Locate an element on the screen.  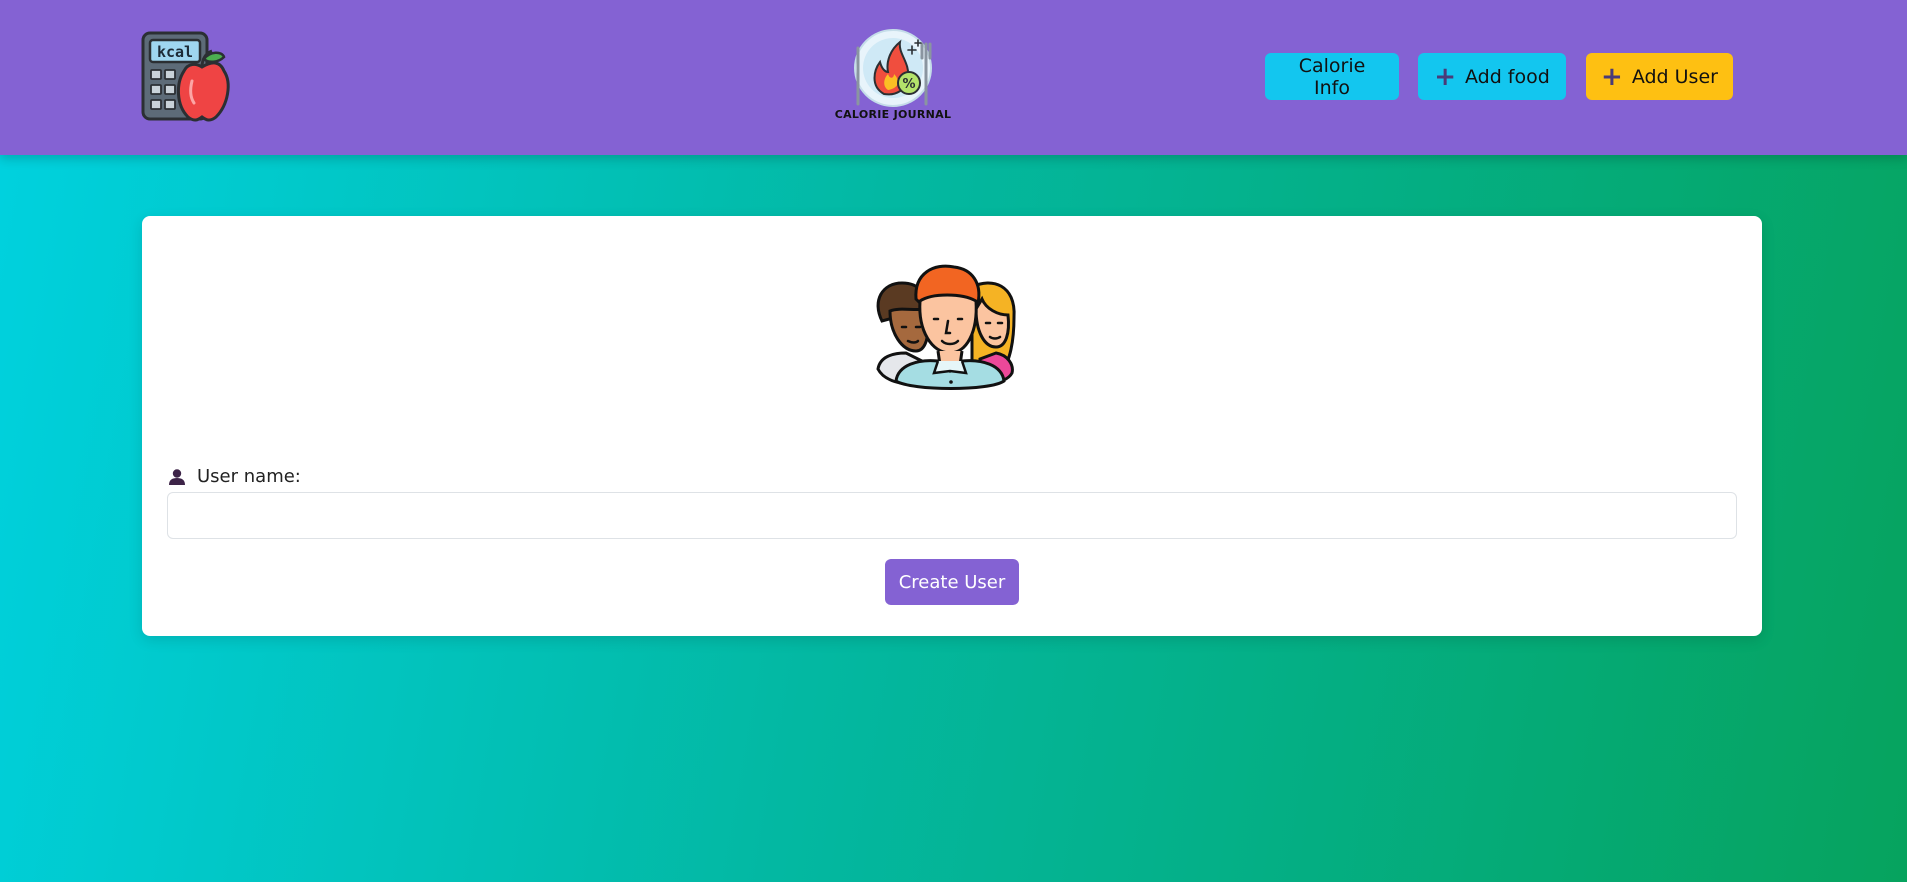
user-name-label: User name: is located at coordinates (234, 476).